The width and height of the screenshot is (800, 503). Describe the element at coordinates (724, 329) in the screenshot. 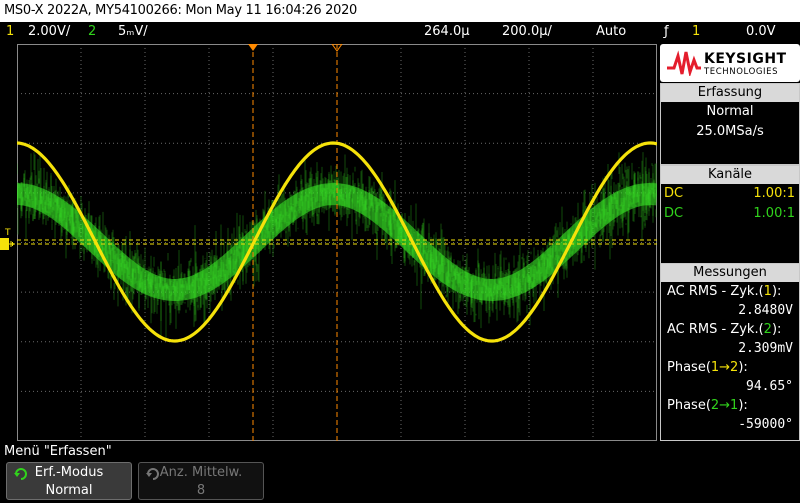

I see `measurement-label: AC RMS - Zyk.(2):` at that location.